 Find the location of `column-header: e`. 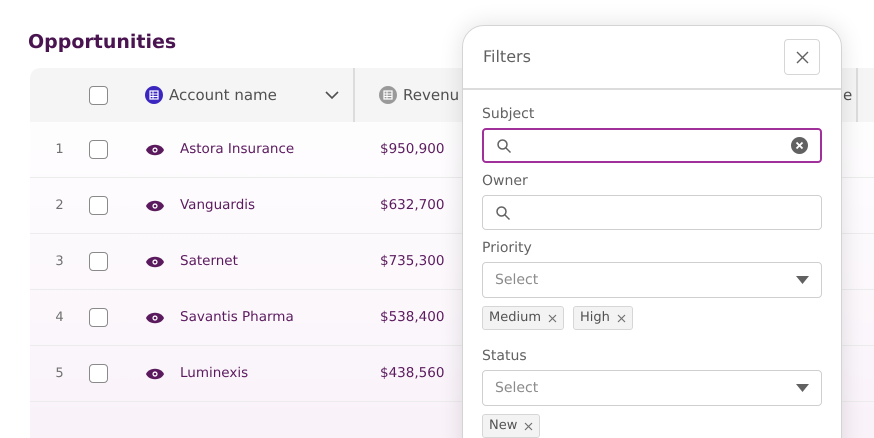

column-header: e is located at coordinates (847, 95).